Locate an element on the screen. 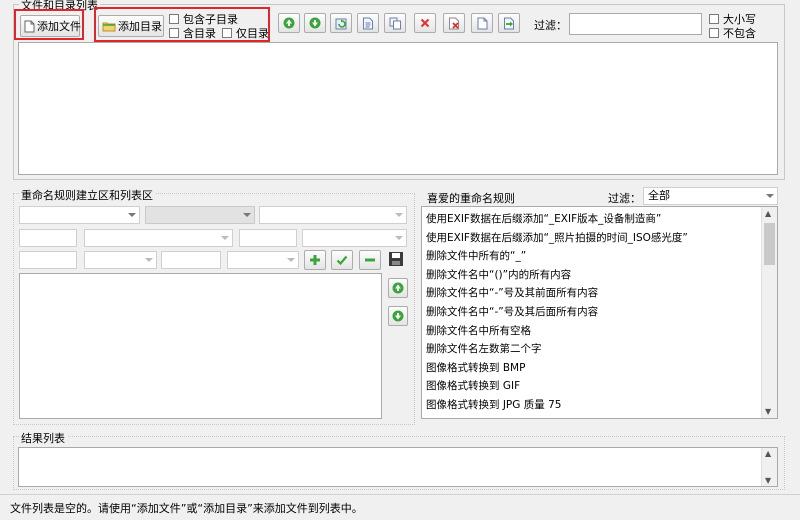 The width and height of the screenshot is (800, 520). minus-icon is located at coordinates (370, 260).